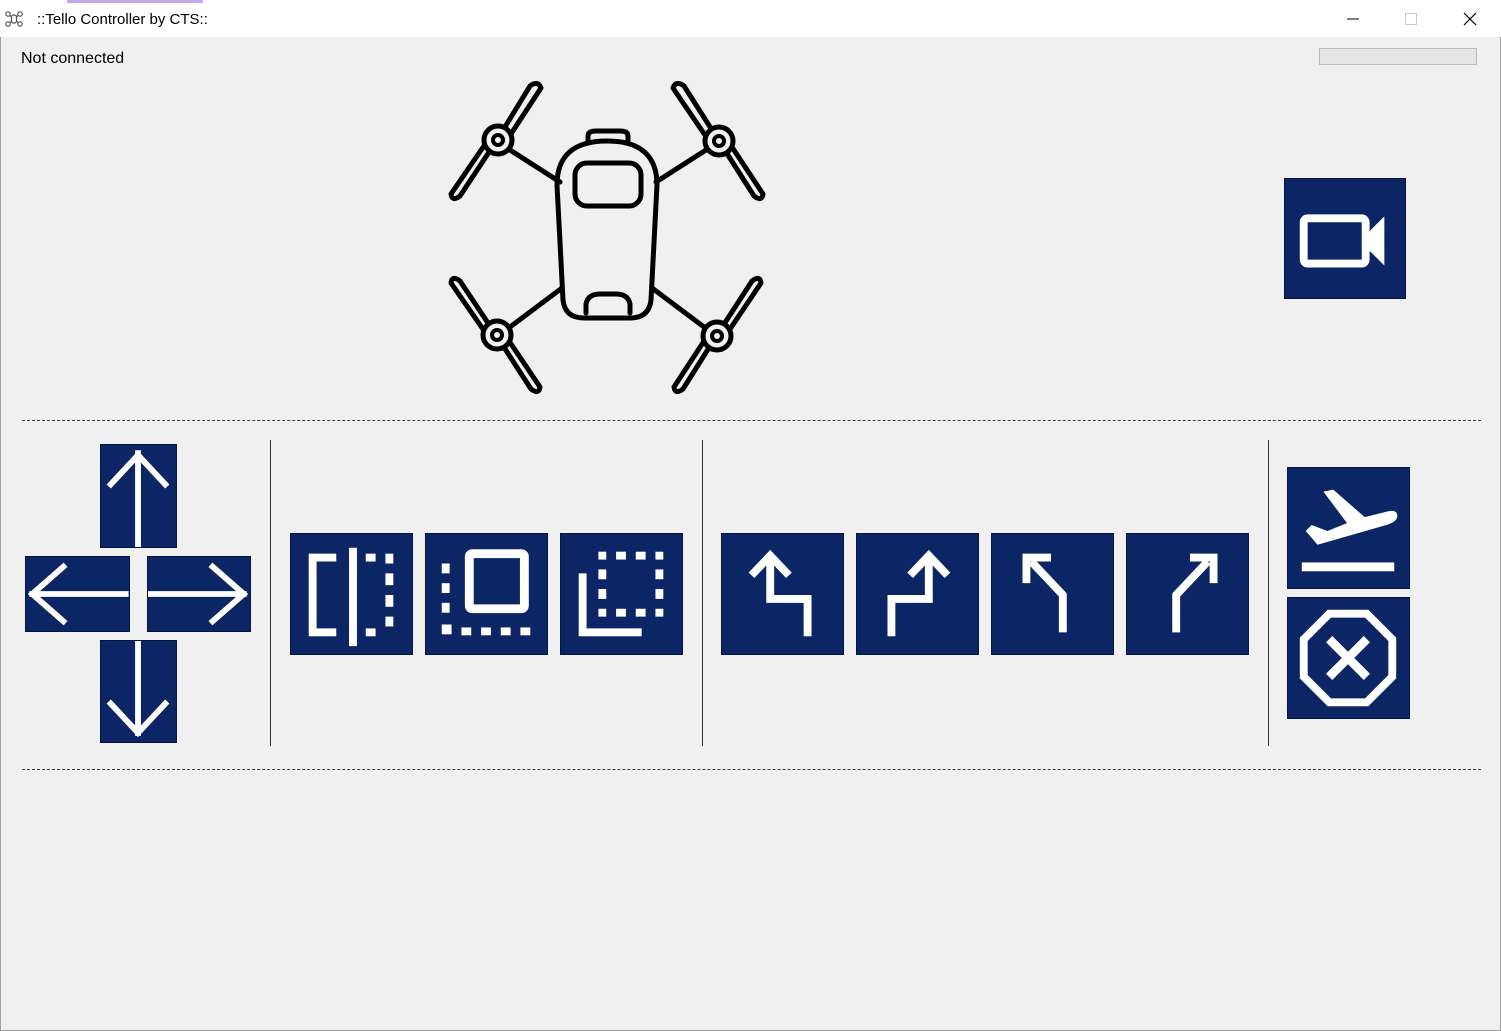  What do you see at coordinates (1398, 56) in the screenshot?
I see `battery-progress-bar` at bounding box center [1398, 56].